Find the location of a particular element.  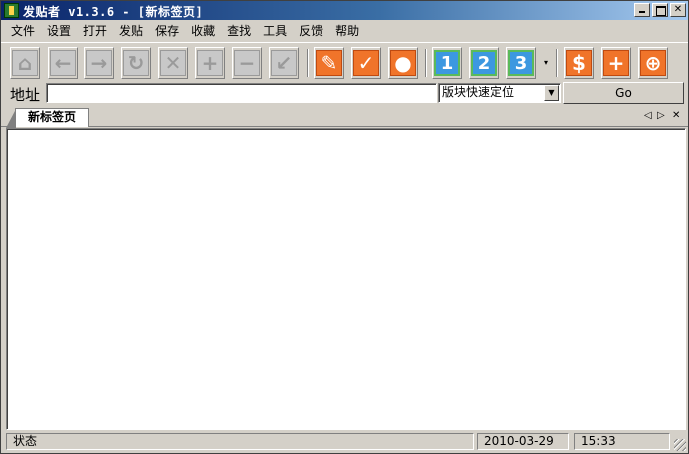

status-date: 2010-03-29 is located at coordinates (523, 441).